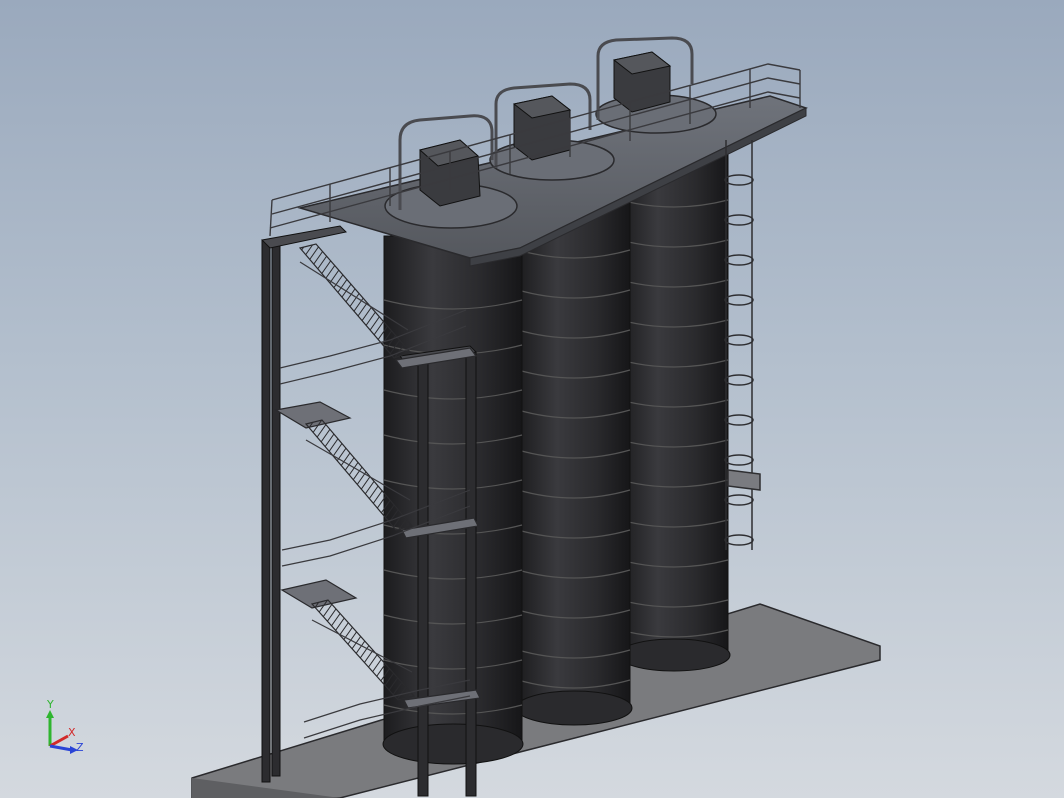 The height and width of the screenshot is (798, 1064). What do you see at coordinates (50, 705) in the screenshot?
I see `y-axis-label: Y` at bounding box center [50, 705].